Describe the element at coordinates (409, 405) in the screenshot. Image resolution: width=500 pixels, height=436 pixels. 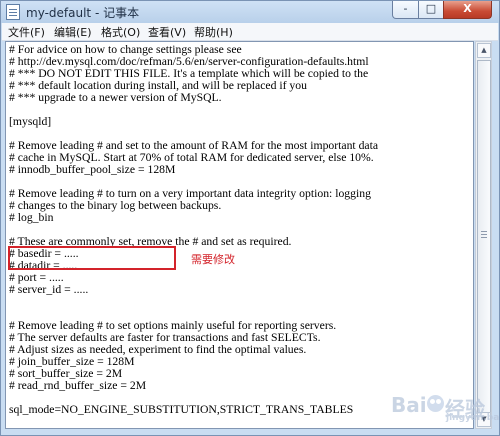
I see `watermark-bai-text: Bai` at that location.